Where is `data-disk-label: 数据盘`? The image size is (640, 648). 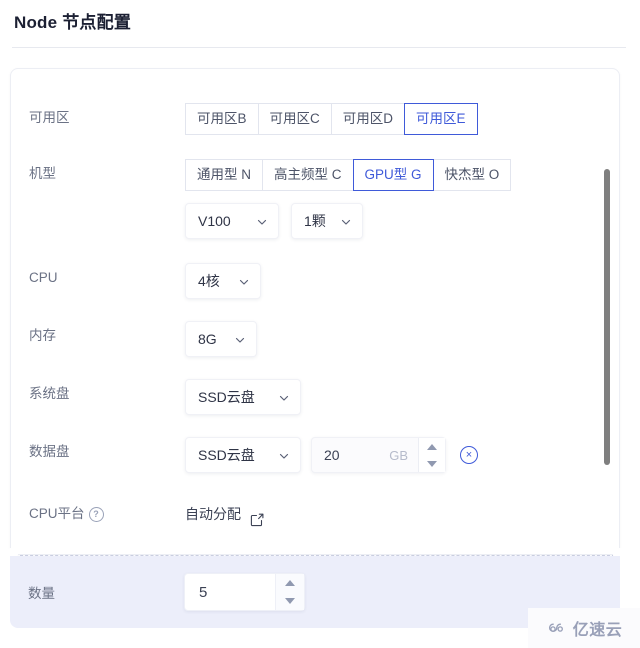
data-disk-label: 数据盘 is located at coordinates (49, 451).